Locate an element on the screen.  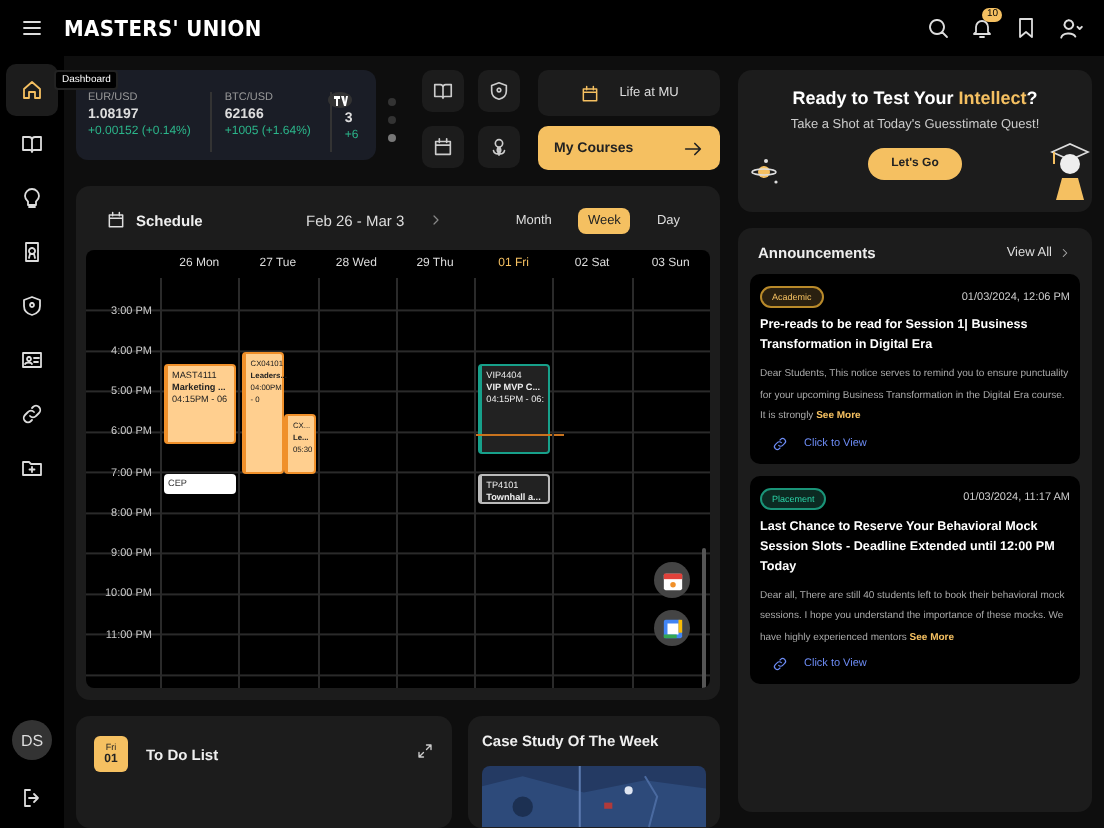
menu-icon is located at coordinates (32, 28).